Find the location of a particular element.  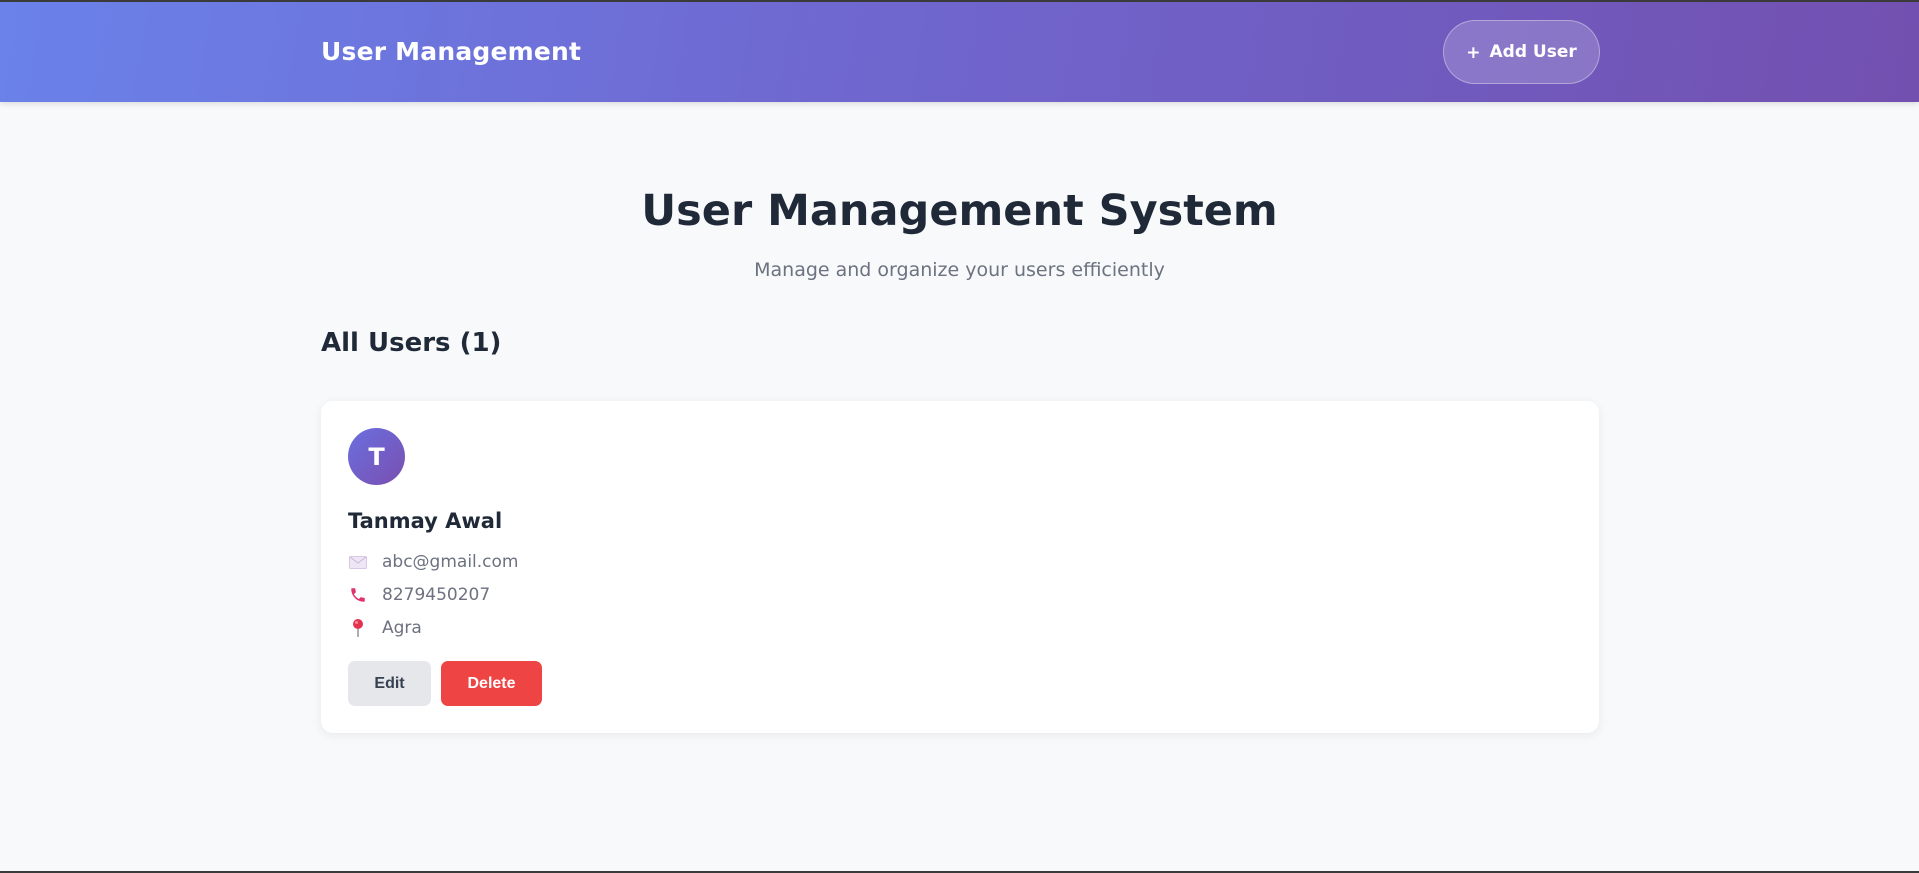

navbar: User Management + Add User is located at coordinates (959, 51).